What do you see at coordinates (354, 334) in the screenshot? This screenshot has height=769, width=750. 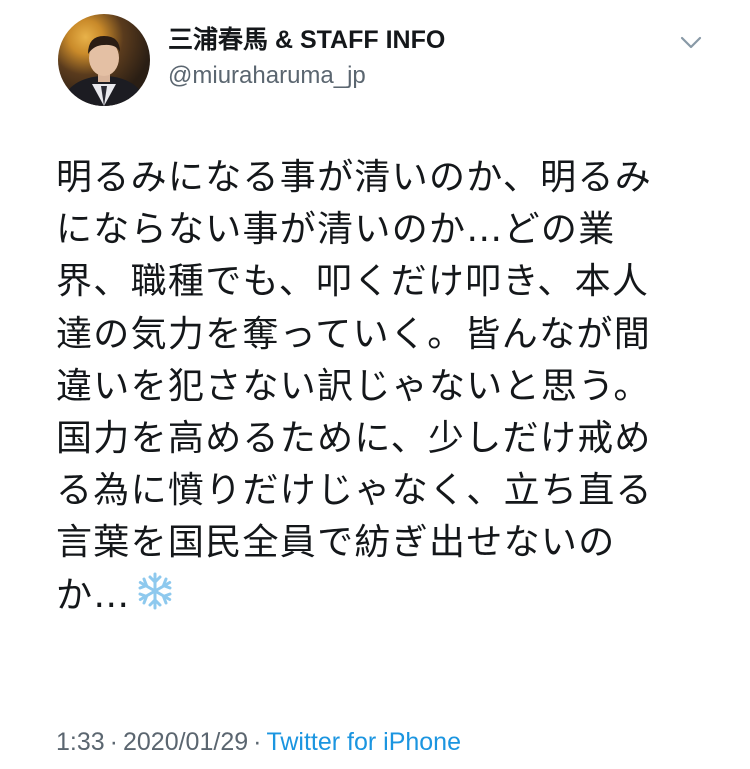 I see `tweet-text-line: 達の気力を奪っていく。皆んなが間` at bounding box center [354, 334].